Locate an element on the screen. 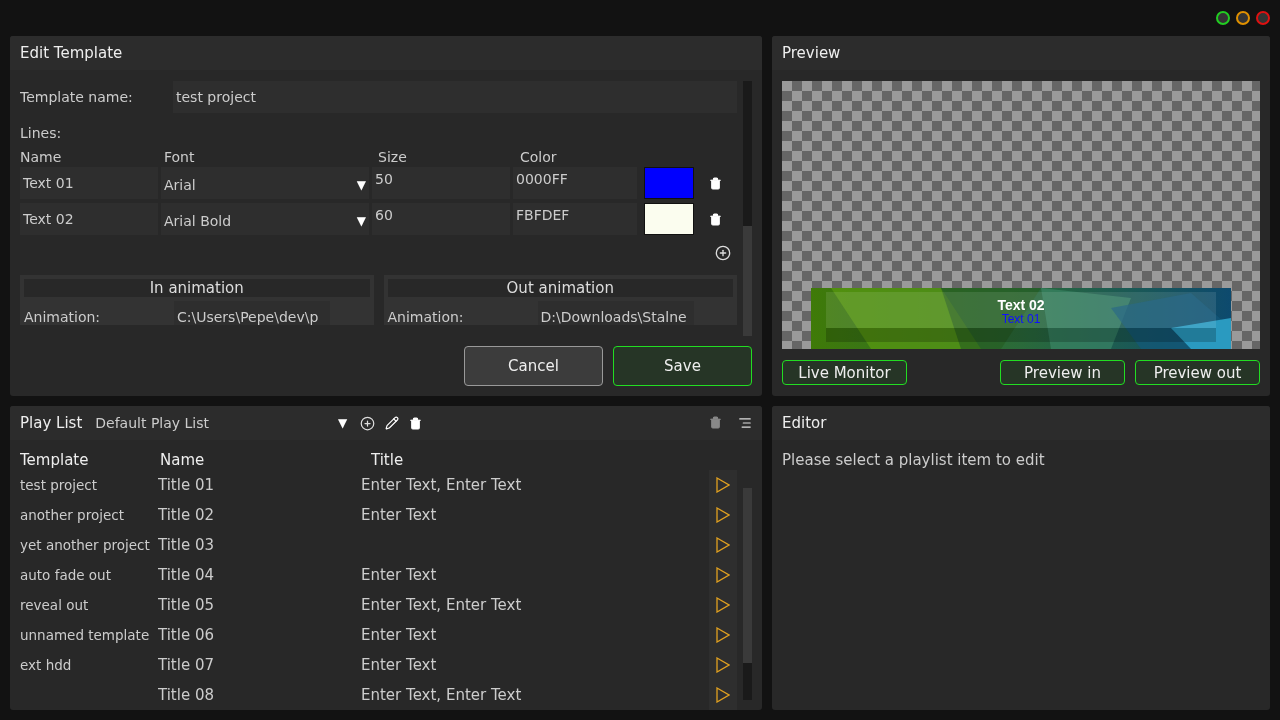 The image size is (1280, 720). line-name-field: Text 02 is located at coordinates (89, 219).